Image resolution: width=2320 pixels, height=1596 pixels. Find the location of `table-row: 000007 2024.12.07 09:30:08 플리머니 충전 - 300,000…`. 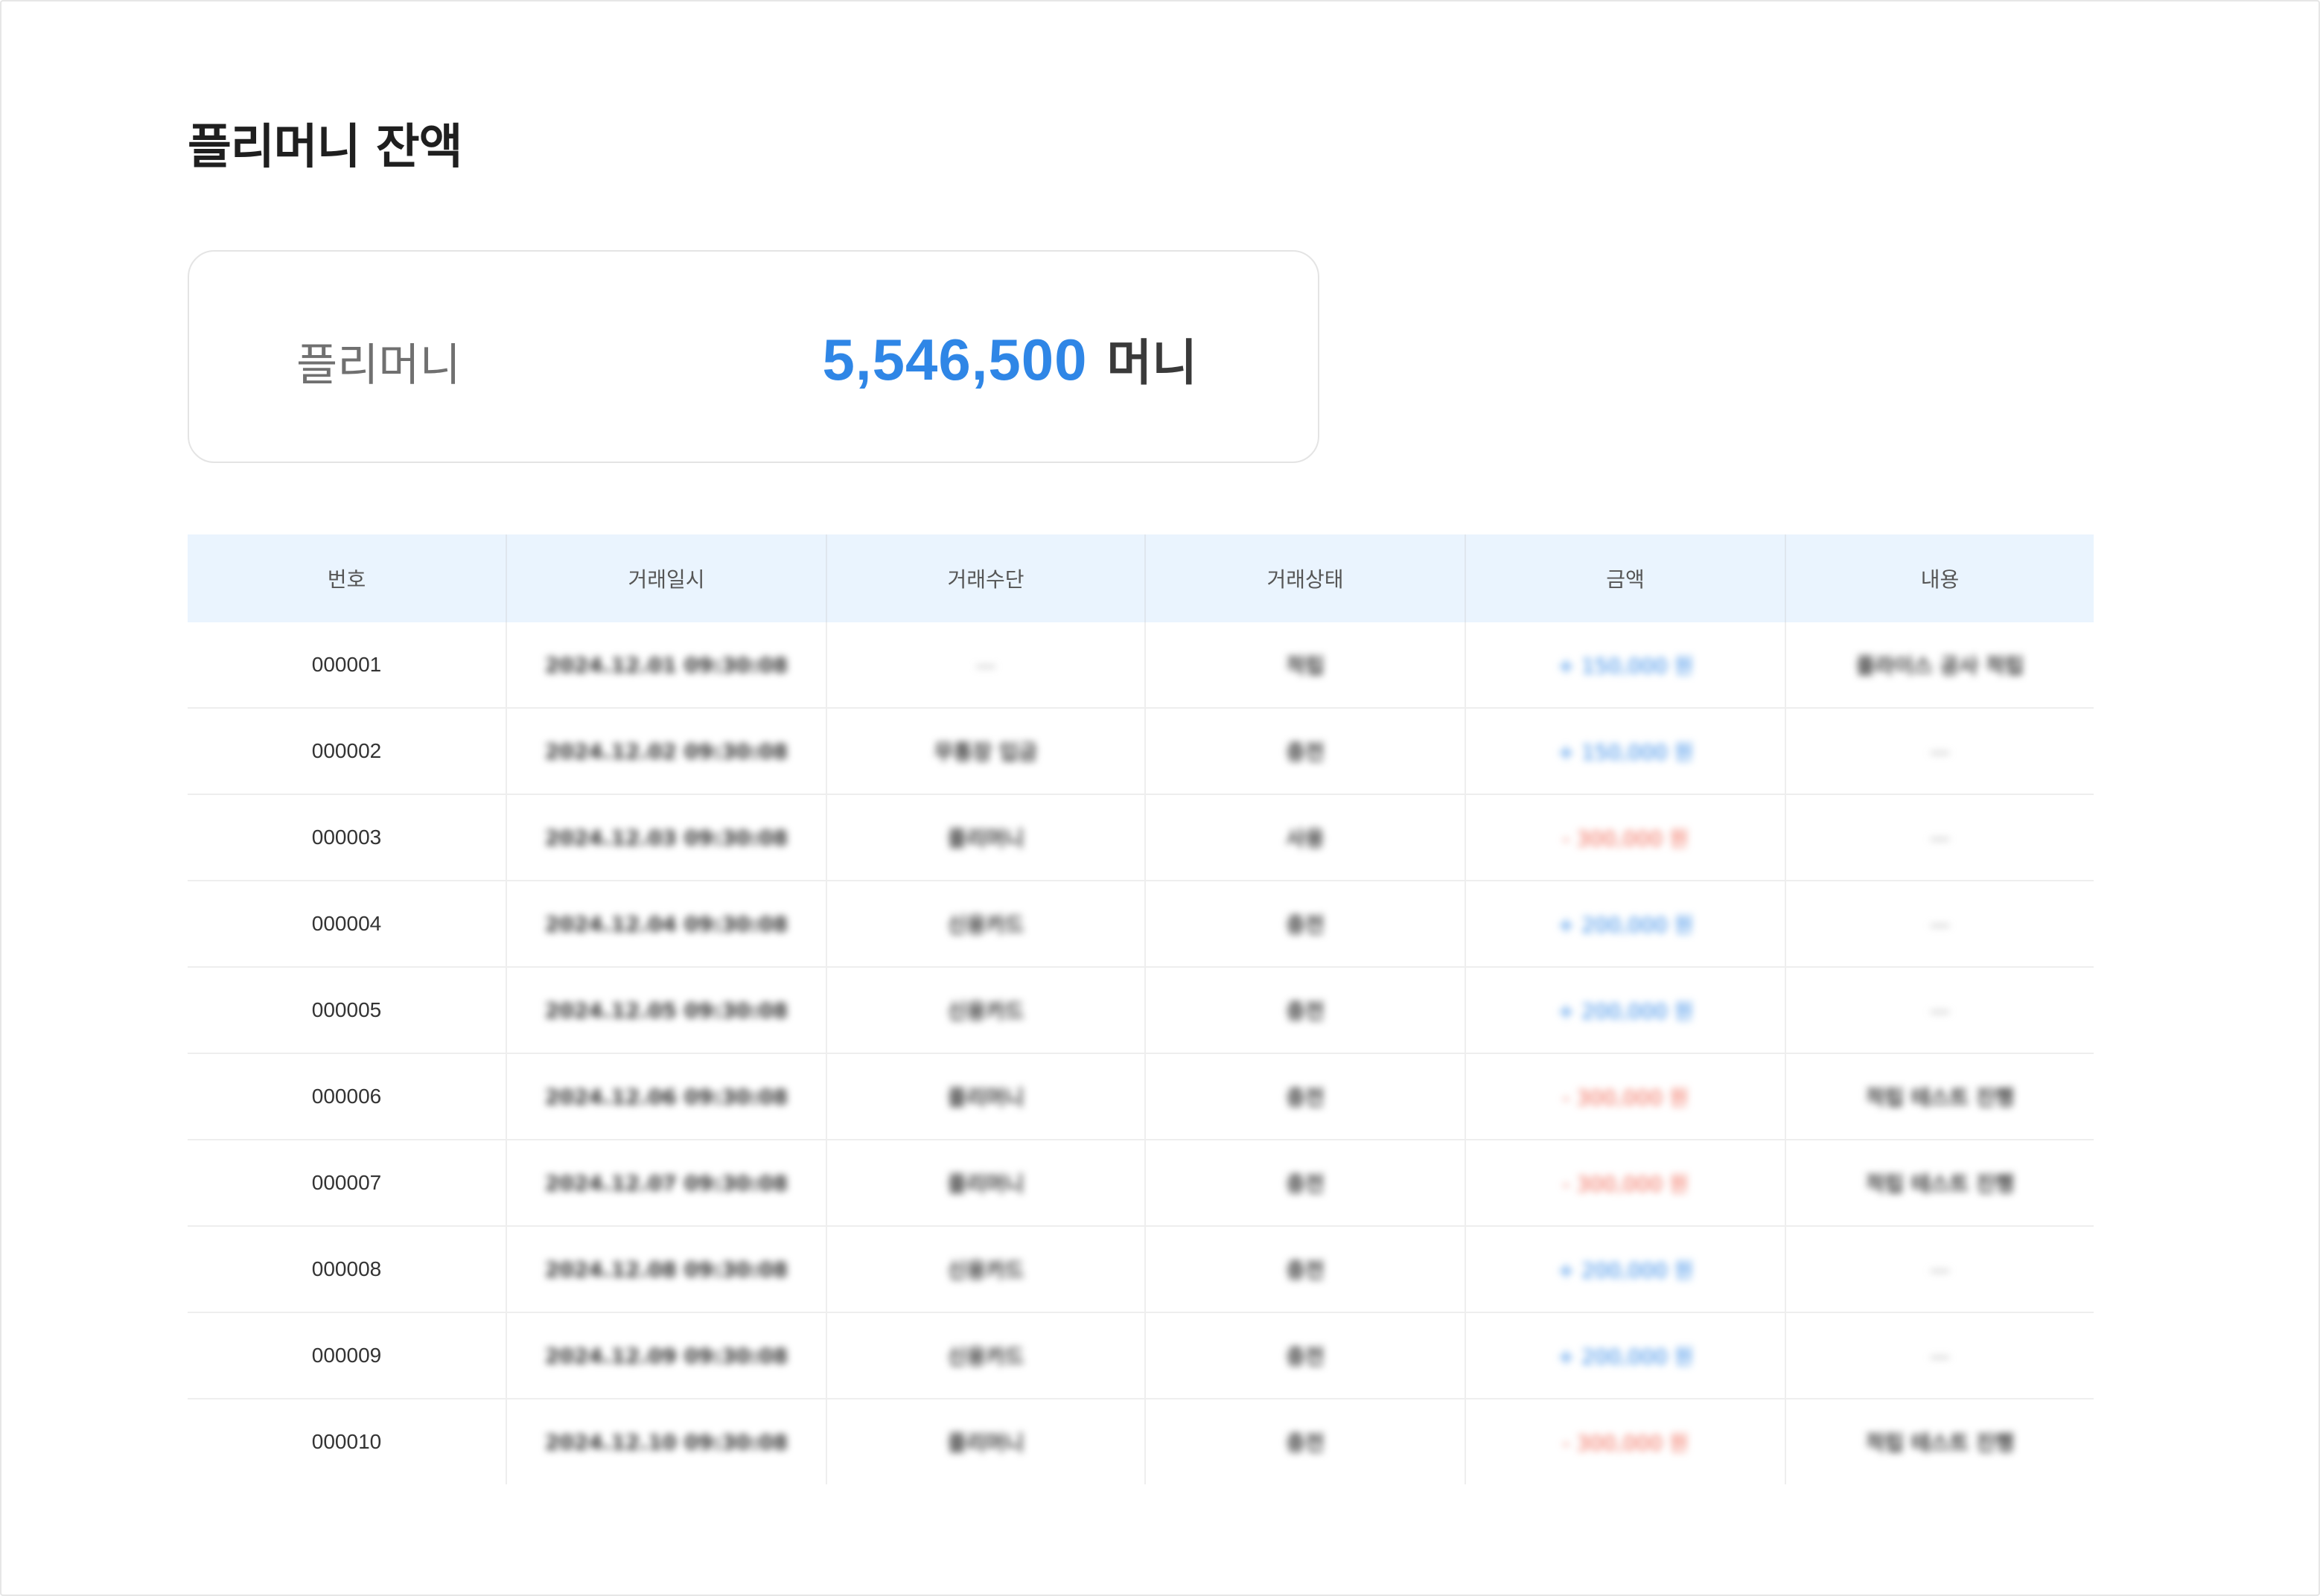

table-row: 000007 2024.12.07 09:30:08 플리머니 충전 - 300,000… is located at coordinates (1141, 1183).